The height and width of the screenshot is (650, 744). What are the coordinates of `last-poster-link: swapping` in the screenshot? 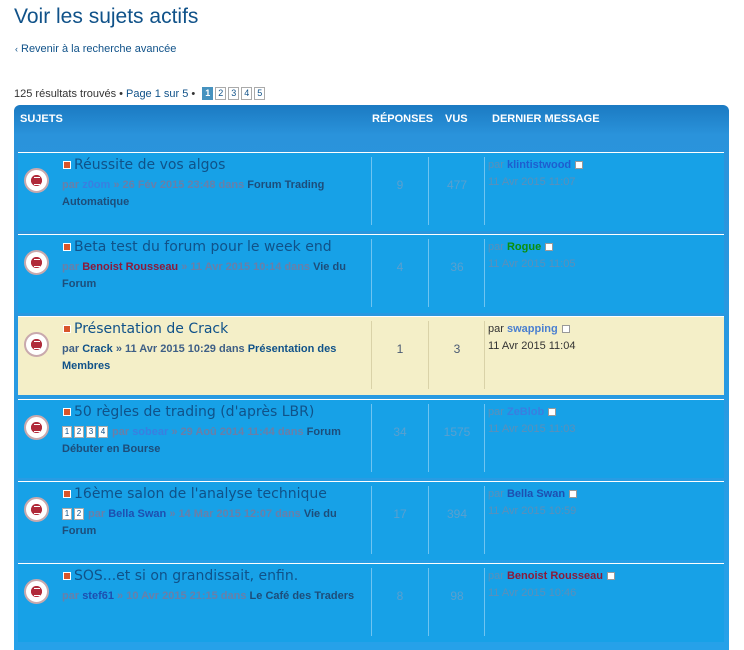 It's located at (532, 329).